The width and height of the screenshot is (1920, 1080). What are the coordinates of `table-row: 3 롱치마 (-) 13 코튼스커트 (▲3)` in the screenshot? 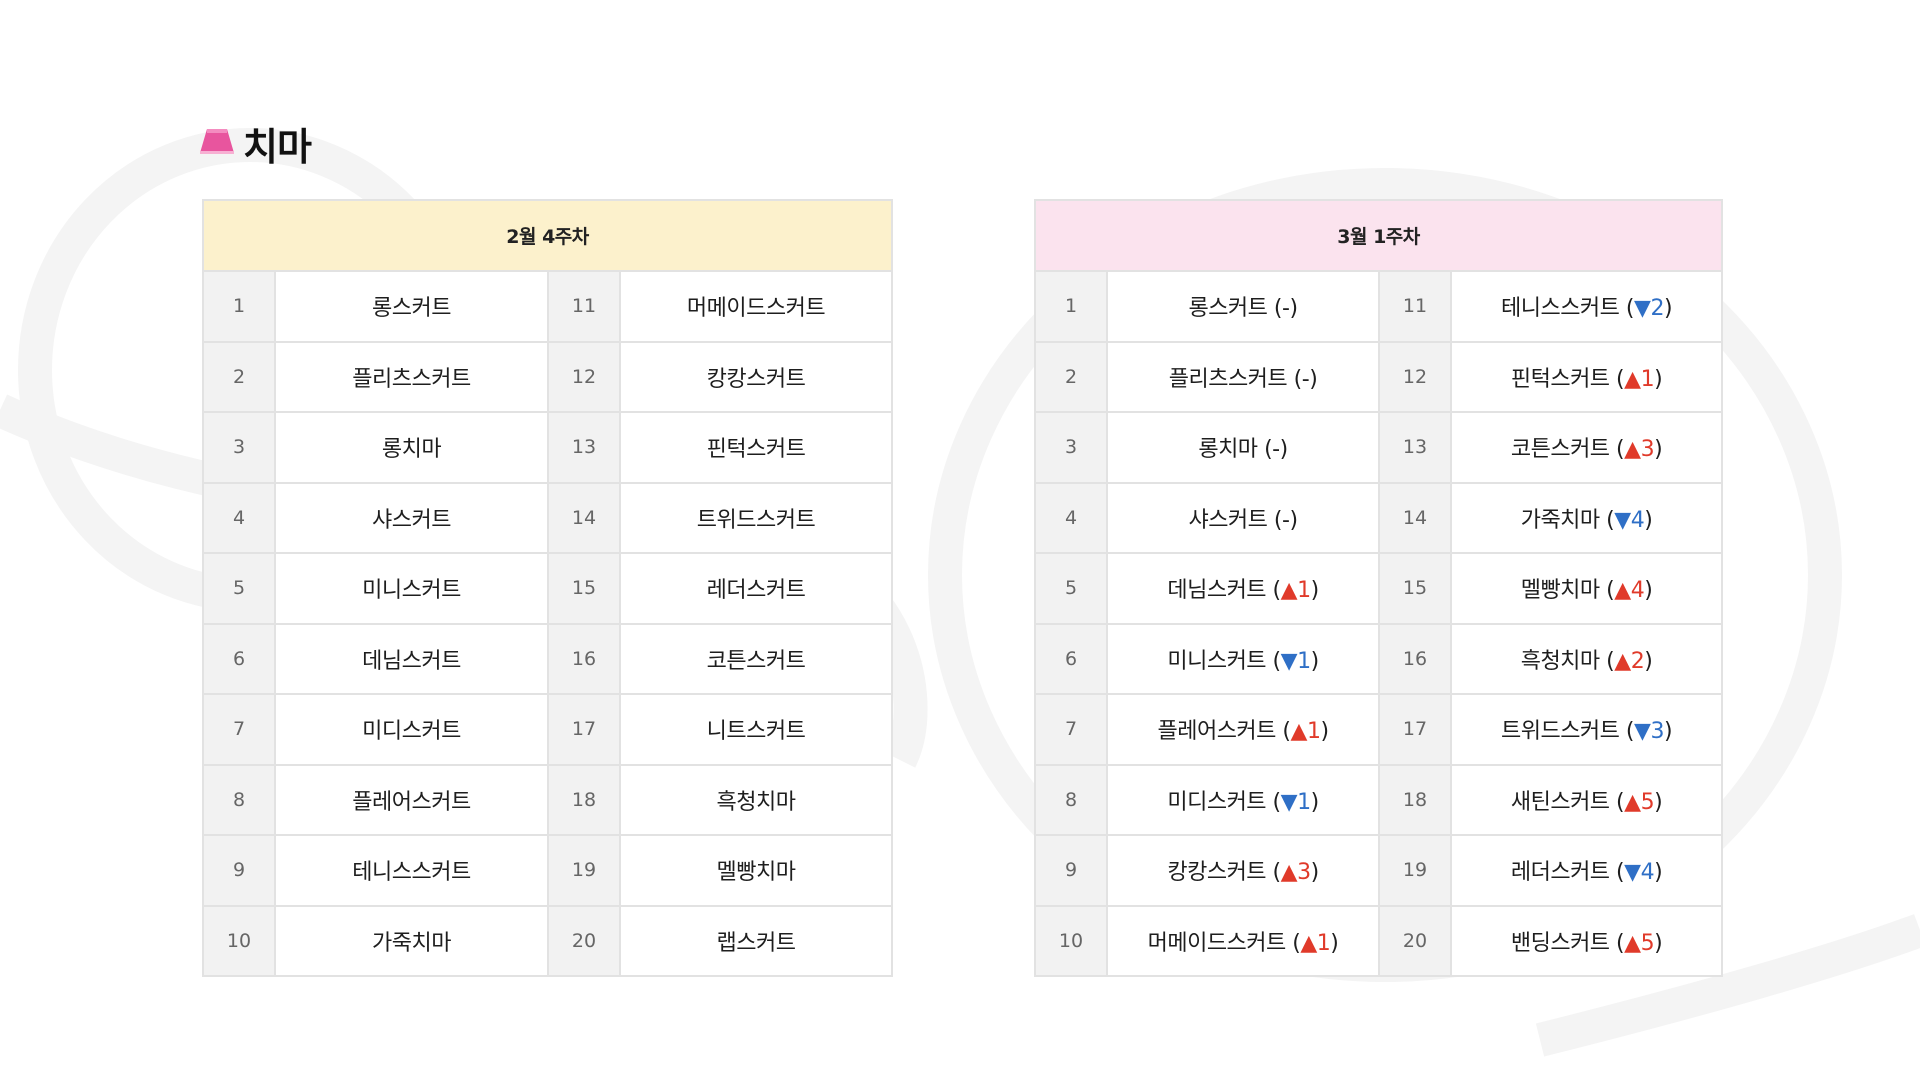 It's located at (1378, 447).